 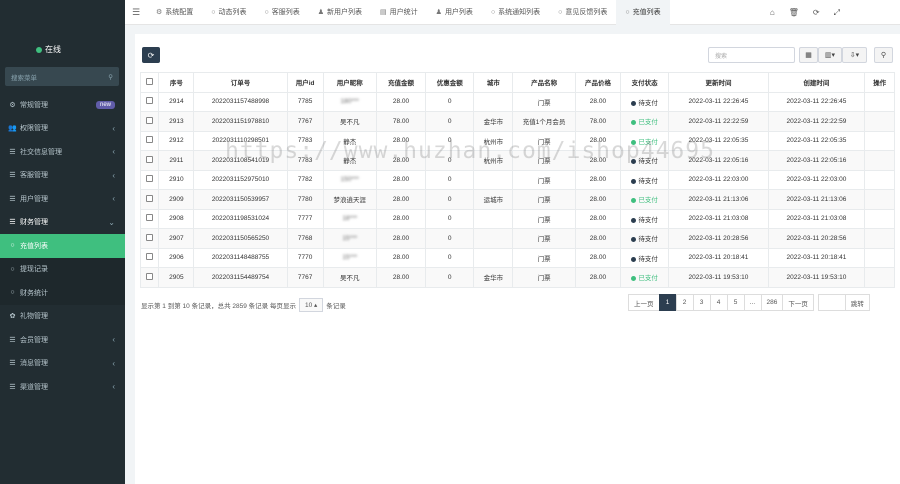 What do you see at coordinates (174, 12) in the screenshot?
I see `tab-0: ⚙ 系统配置` at bounding box center [174, 12].